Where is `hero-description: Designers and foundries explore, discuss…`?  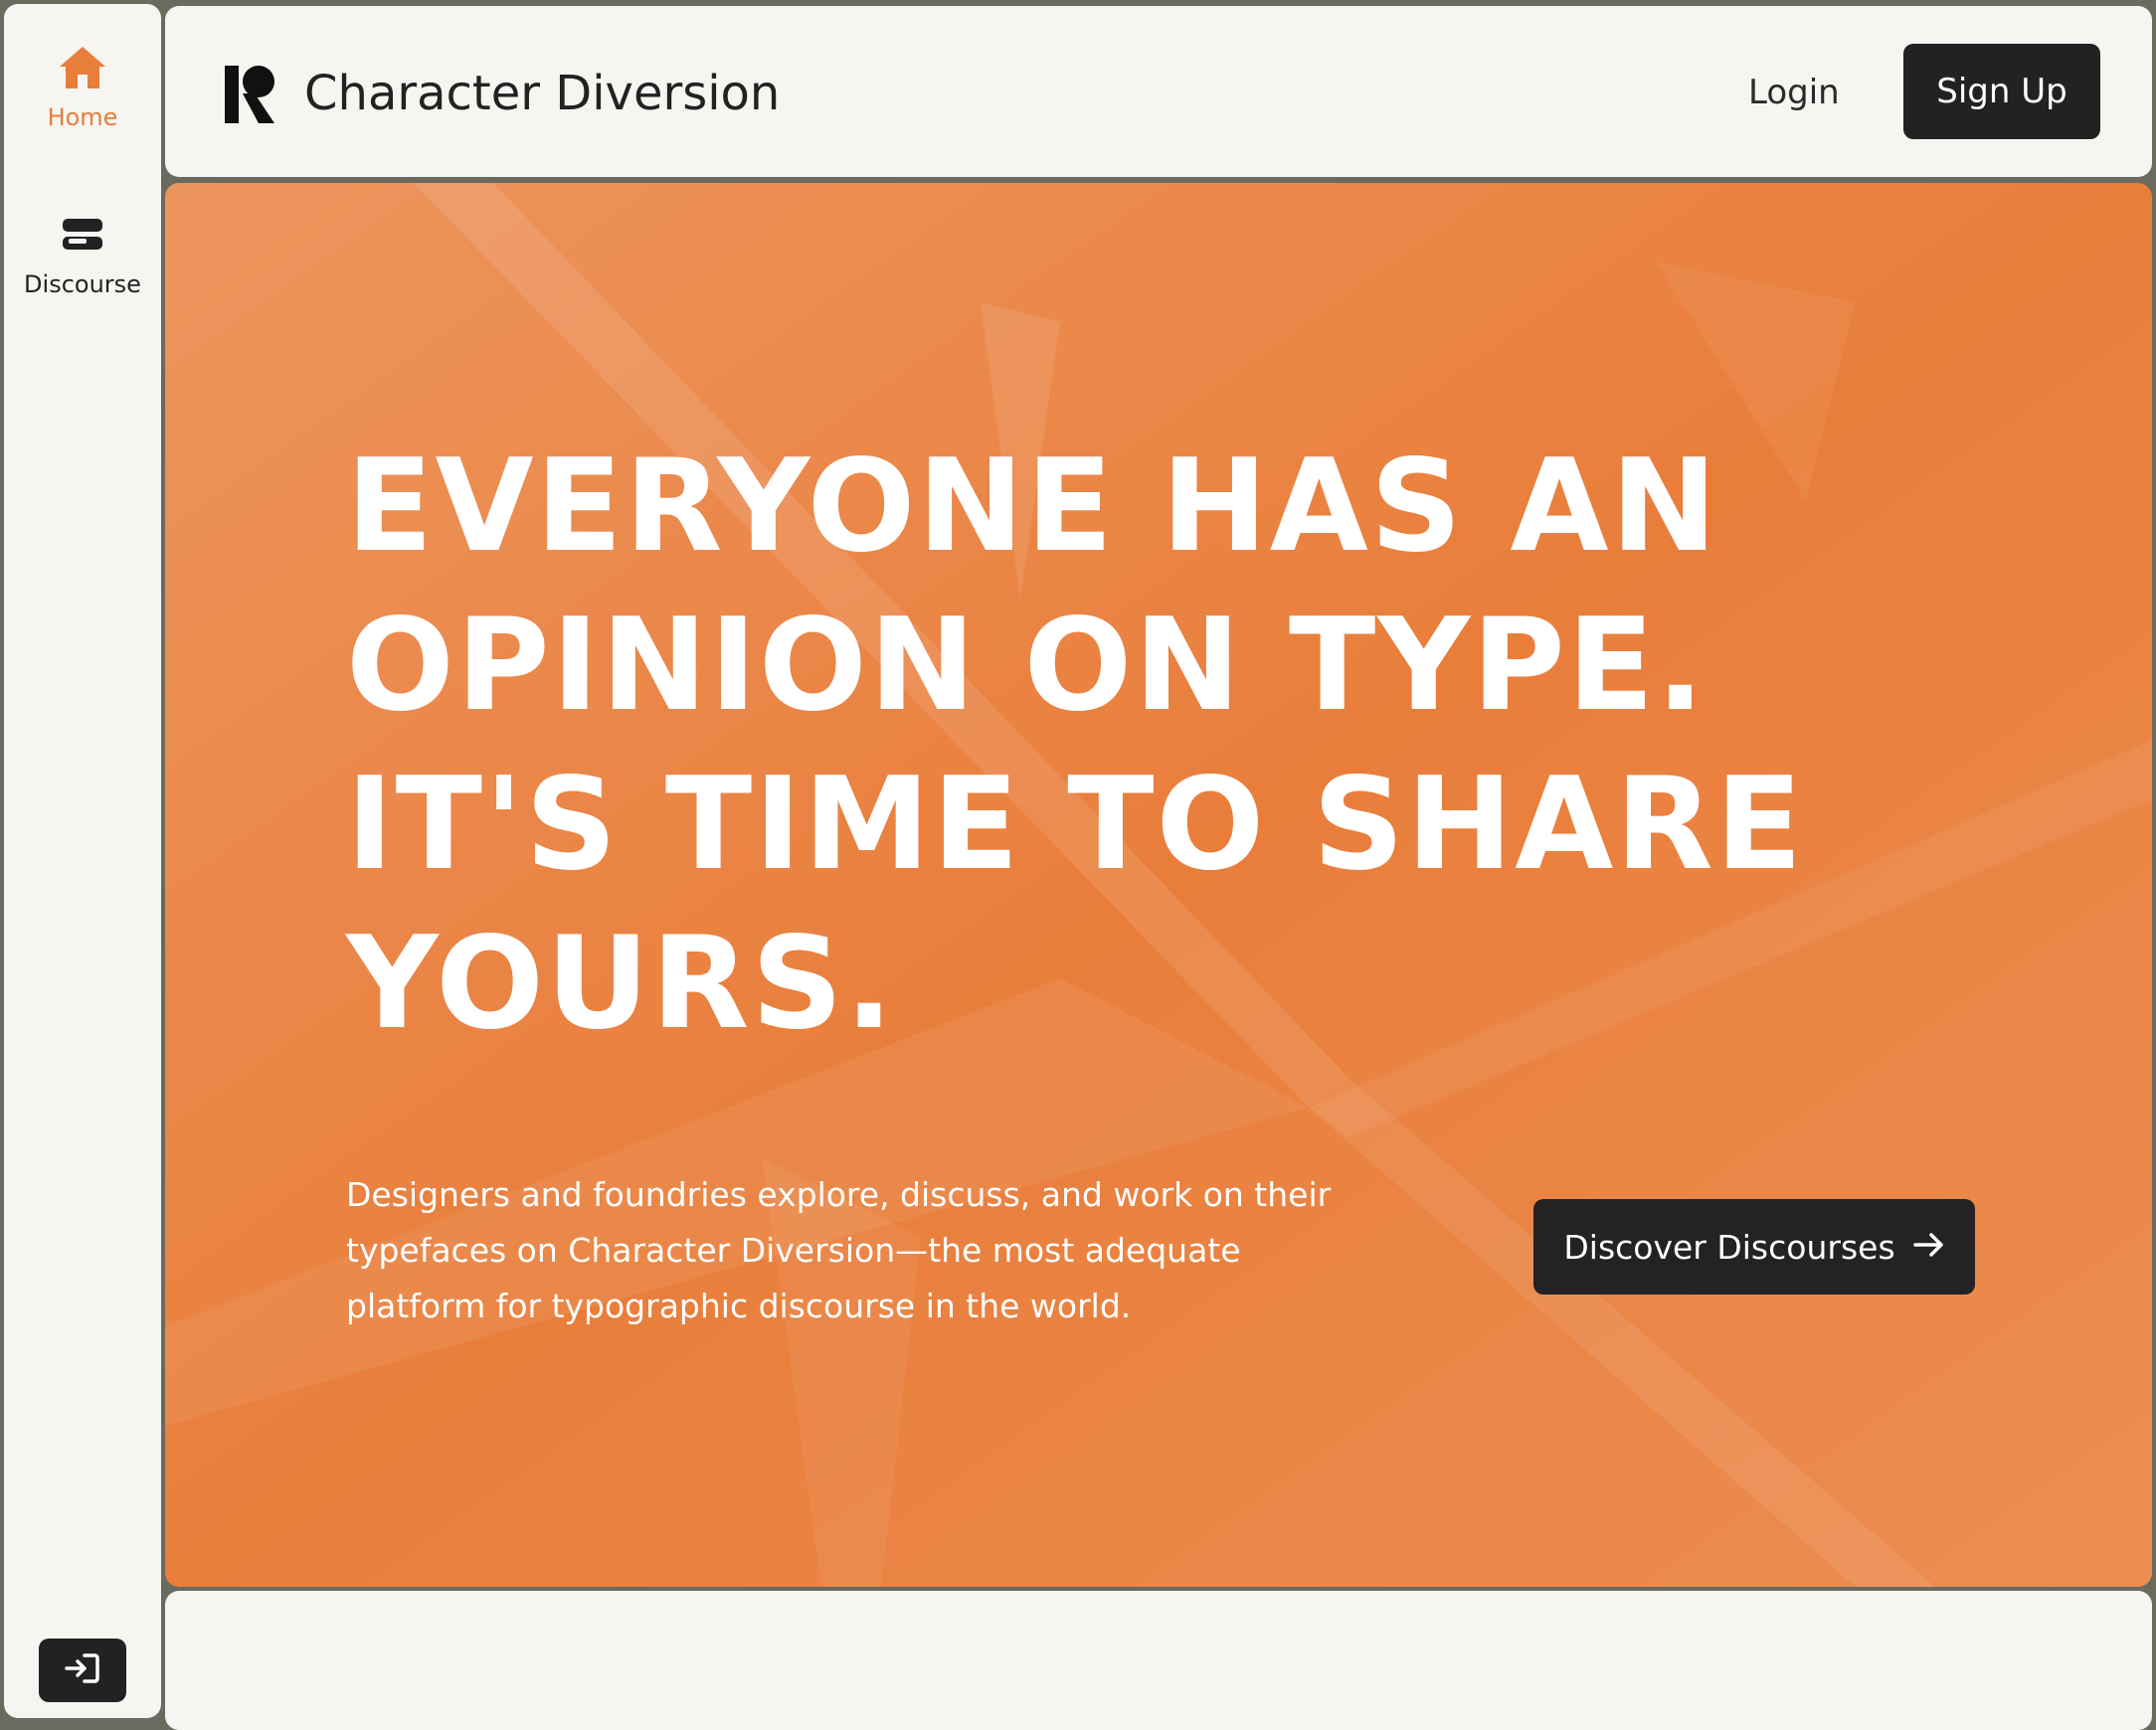 hero-description: Designers and foundries explore, discuss… is located at coordinates (839, 1250).